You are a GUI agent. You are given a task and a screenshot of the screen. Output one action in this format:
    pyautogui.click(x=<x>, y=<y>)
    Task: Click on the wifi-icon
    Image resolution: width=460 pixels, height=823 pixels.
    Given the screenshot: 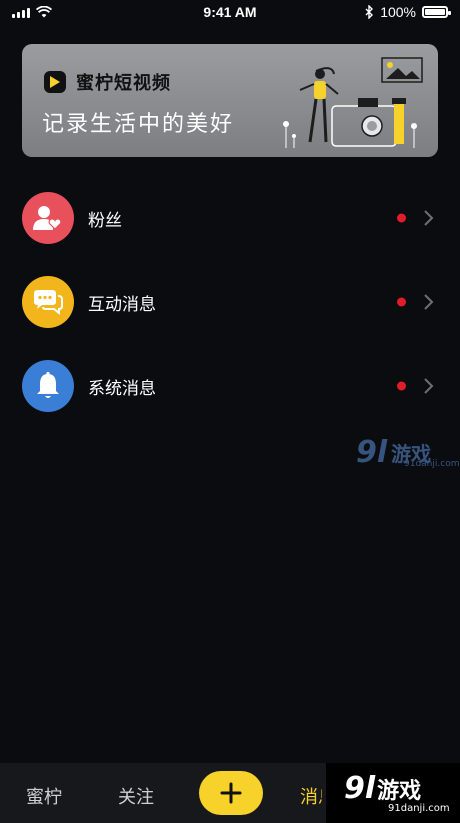 What is the action you would take?
    pyautogui.click(x=44, y=12)
    